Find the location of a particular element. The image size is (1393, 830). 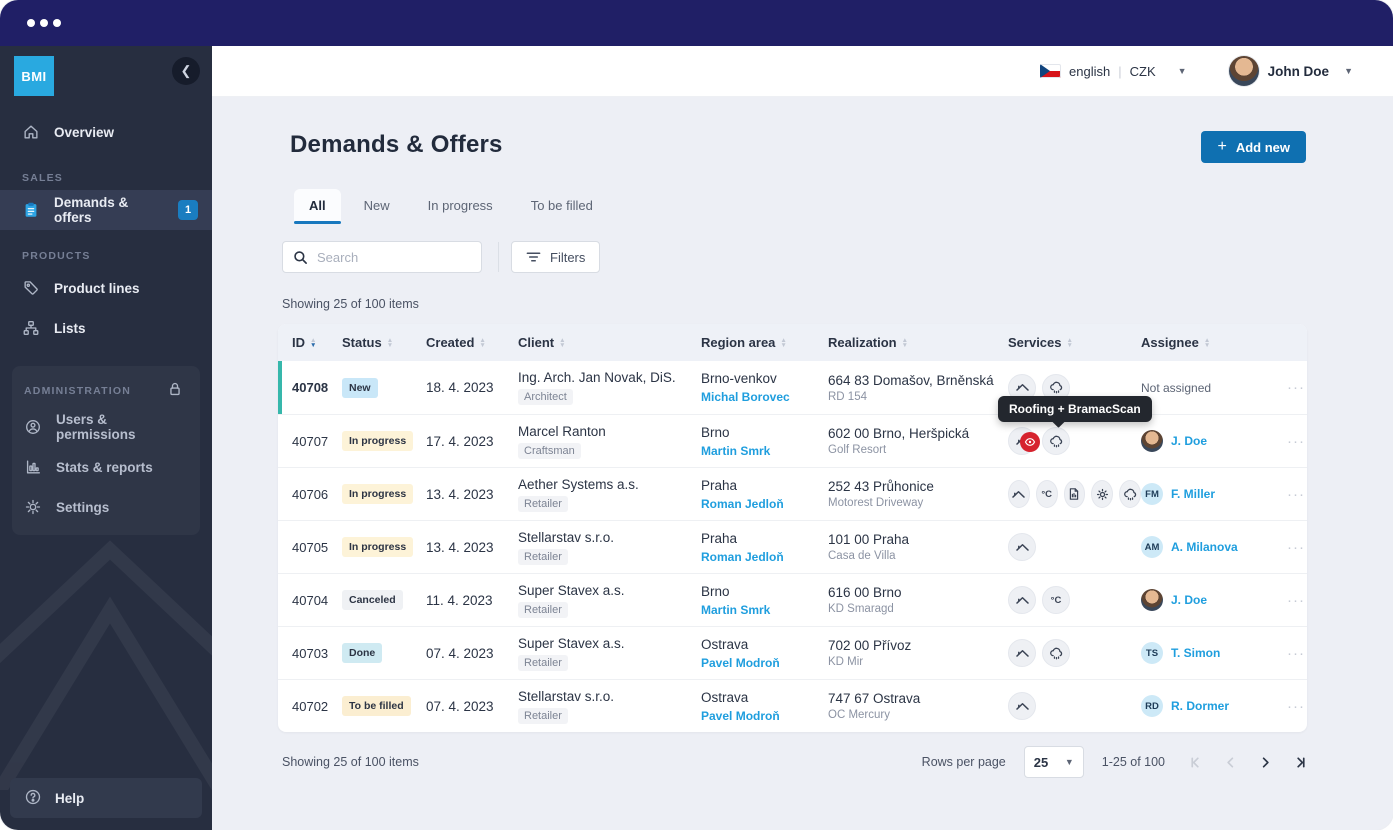

client-type-badge: Craftsman is located at coordinates (549, 450).